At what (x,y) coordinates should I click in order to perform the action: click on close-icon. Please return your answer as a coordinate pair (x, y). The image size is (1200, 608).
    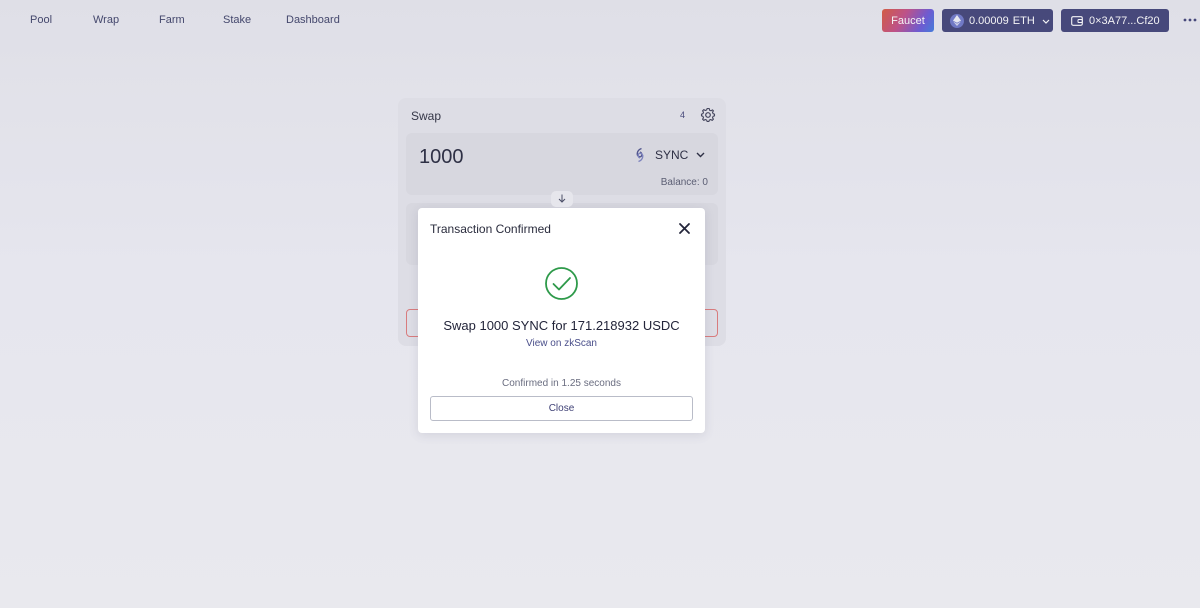
    Looking at the image, I should click on (684, 228).